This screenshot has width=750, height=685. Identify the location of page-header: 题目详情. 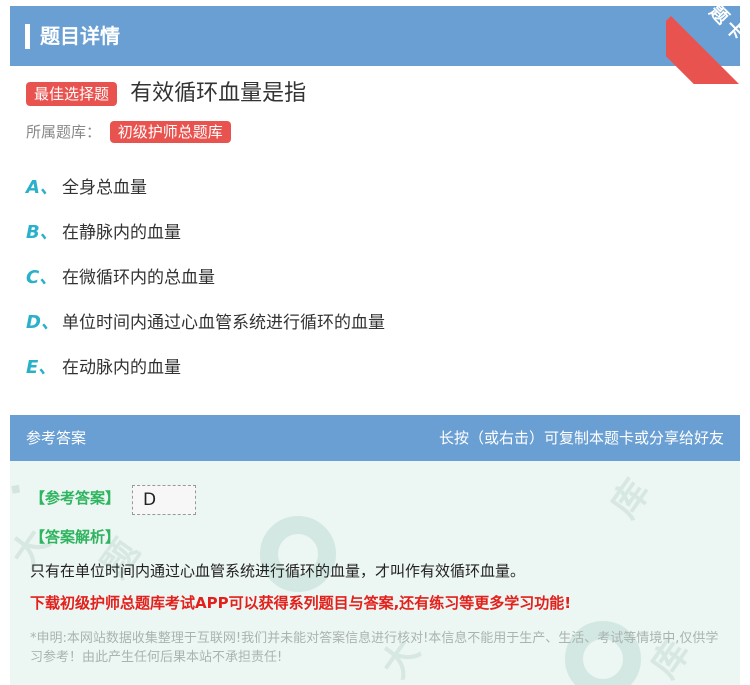
(375, 36).